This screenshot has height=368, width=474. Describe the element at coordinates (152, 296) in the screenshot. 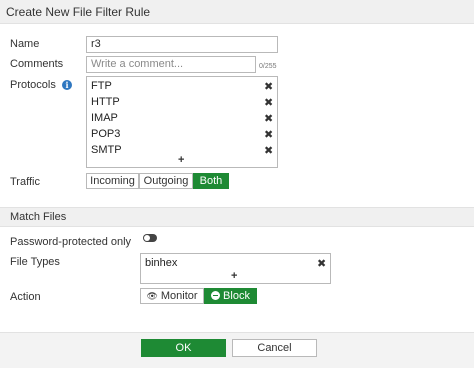

I see `eye-icon: 👁` at that location.